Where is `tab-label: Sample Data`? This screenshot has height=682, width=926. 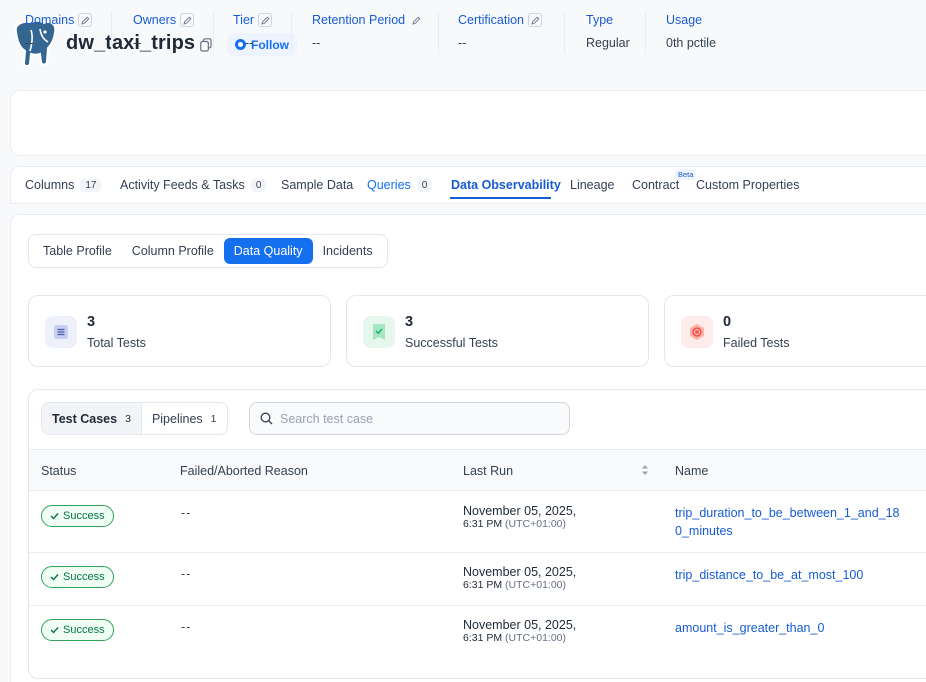 tab-label: Sample Data is located at coordinates (317, 185).